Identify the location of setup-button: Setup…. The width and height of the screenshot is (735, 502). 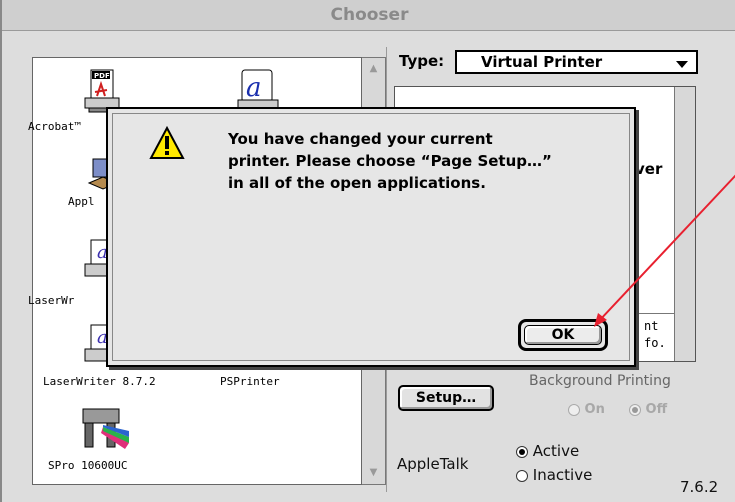
(446, 398).